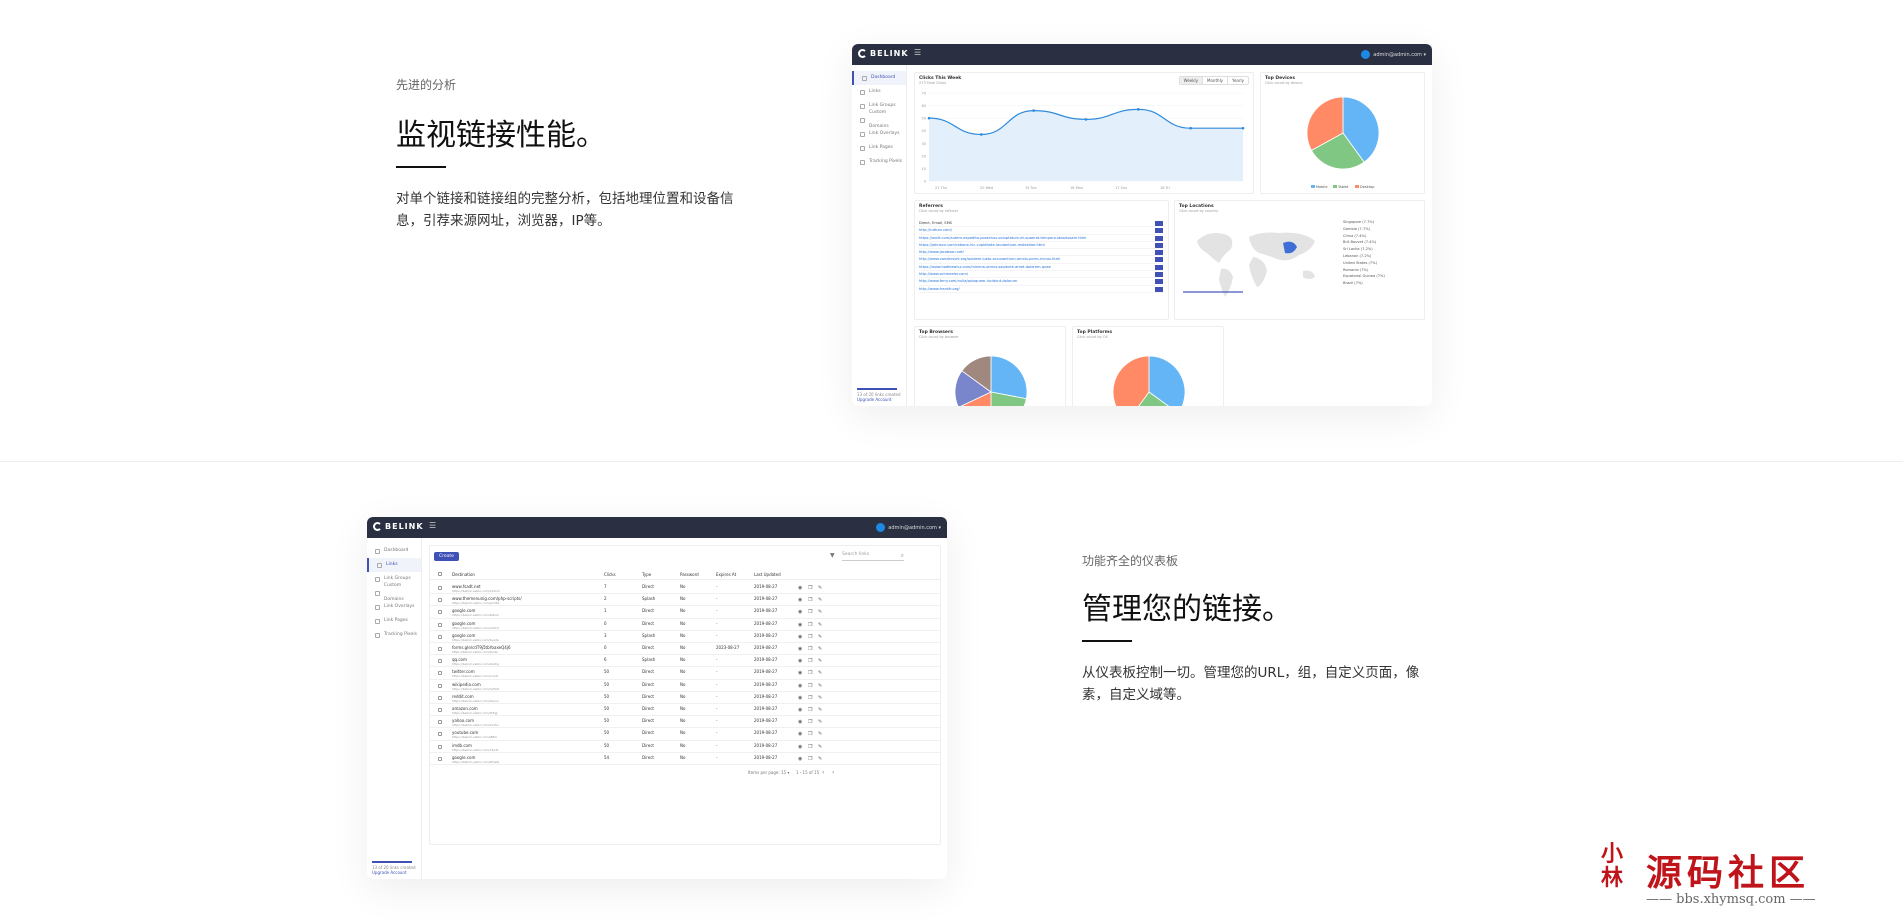 The height and width of the screenshot is (923, 1903). Describe the element at coordinates (873, 556) in the screenshot. I see `search-input: Search links ⌕` at that location.